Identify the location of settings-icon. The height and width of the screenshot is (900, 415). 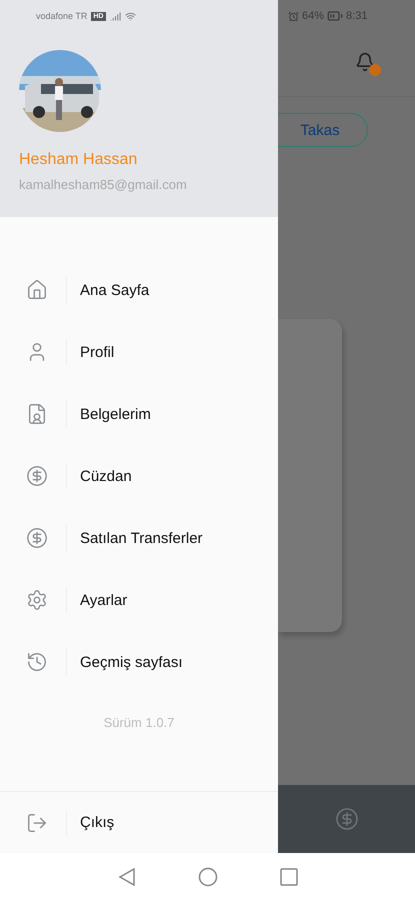
(37, 600).